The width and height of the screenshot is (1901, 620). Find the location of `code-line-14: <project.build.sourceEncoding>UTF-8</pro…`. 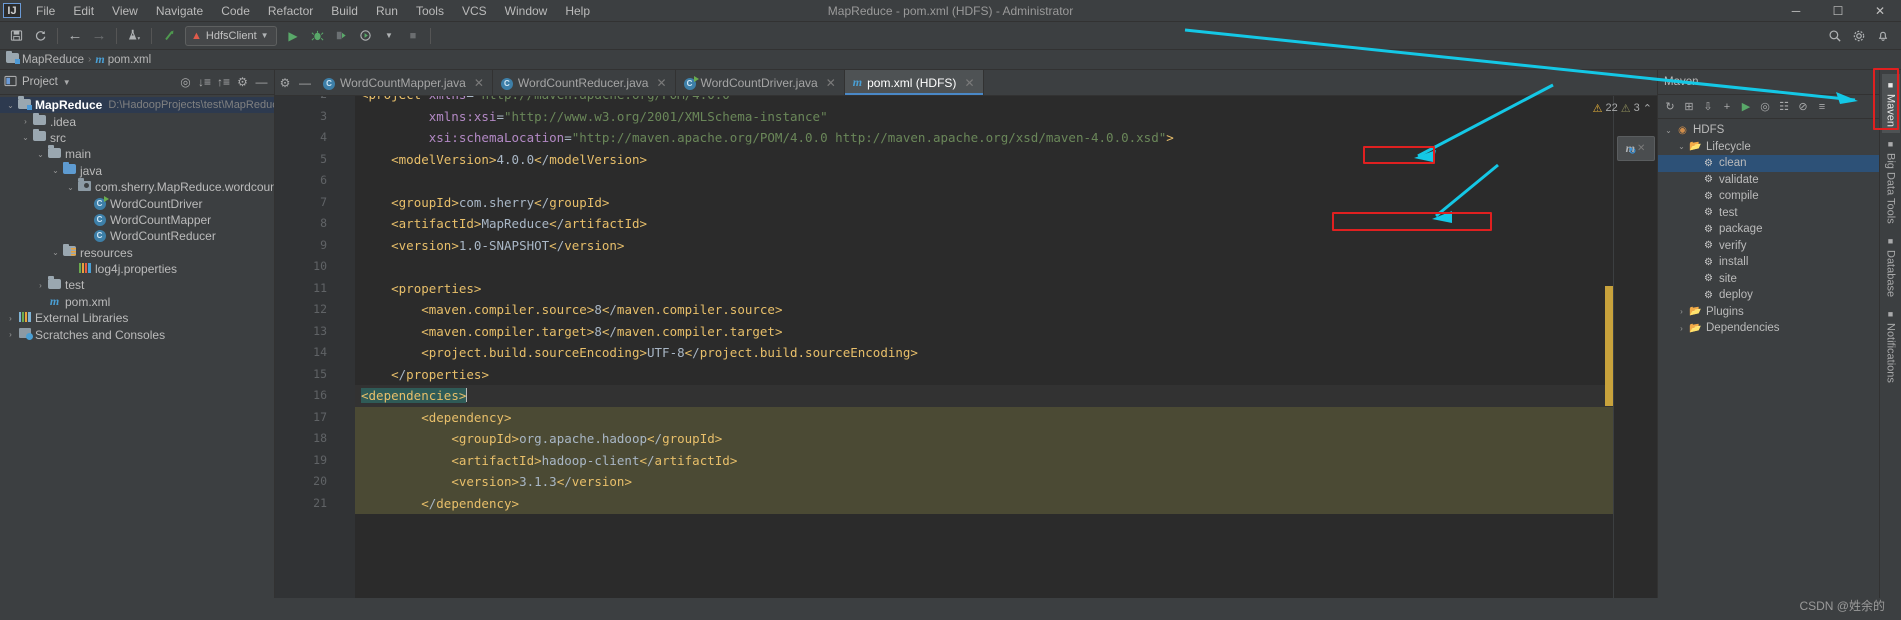

code-line-14: <project.build.sourceEncoding>UTF-8</pro… is located at coordinates (984, 353).